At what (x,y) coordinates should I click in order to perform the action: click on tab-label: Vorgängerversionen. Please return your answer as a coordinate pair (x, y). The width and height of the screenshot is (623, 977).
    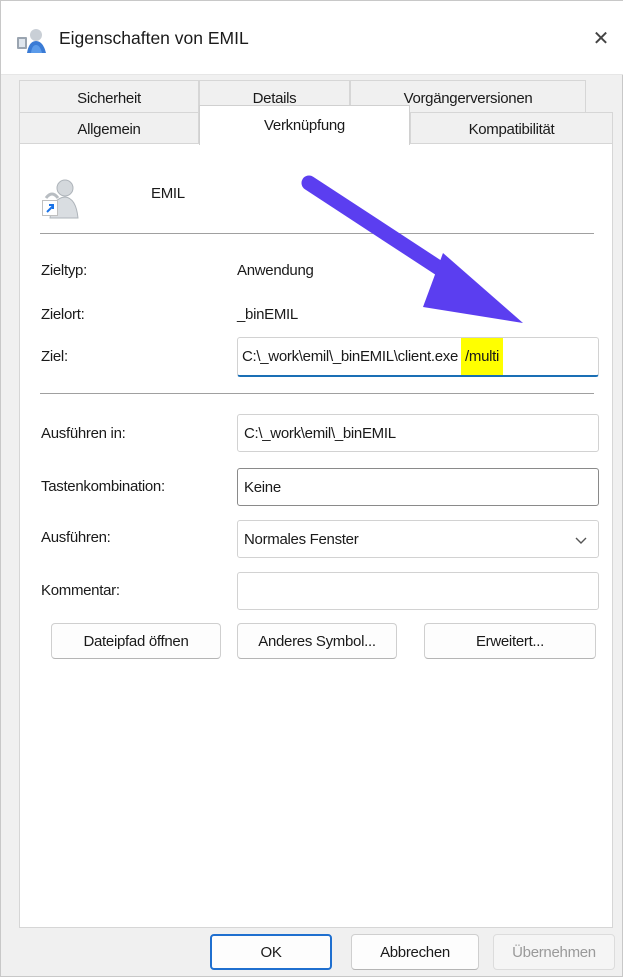
    Looking at the image, I should click on (468, 98).